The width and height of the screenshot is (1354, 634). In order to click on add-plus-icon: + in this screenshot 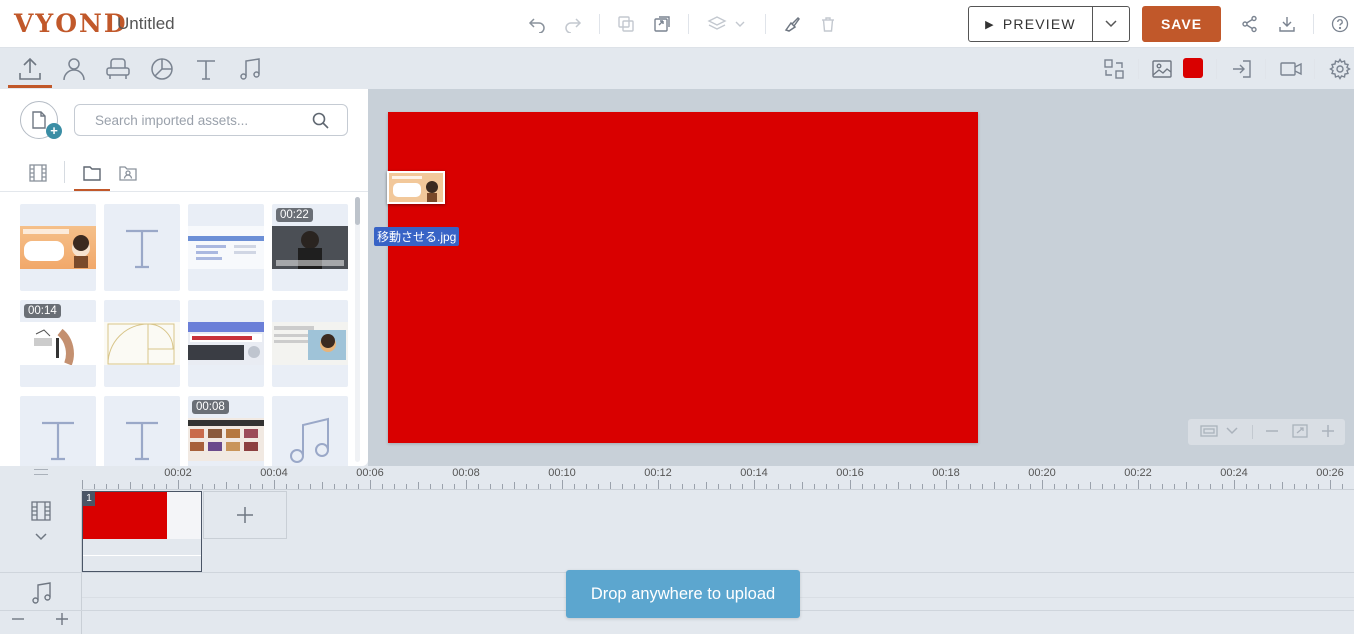, I will do `click(54, 131)`.